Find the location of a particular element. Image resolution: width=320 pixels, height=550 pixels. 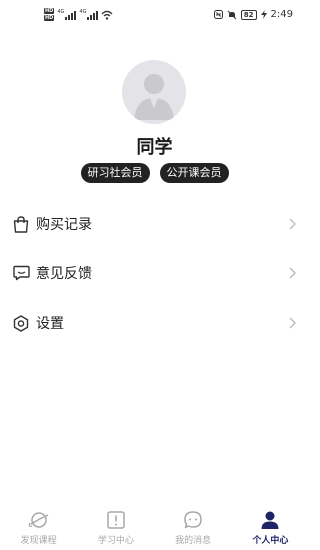

tab-label-personal-center: 个人中心 is located at coordinates (270, 541).